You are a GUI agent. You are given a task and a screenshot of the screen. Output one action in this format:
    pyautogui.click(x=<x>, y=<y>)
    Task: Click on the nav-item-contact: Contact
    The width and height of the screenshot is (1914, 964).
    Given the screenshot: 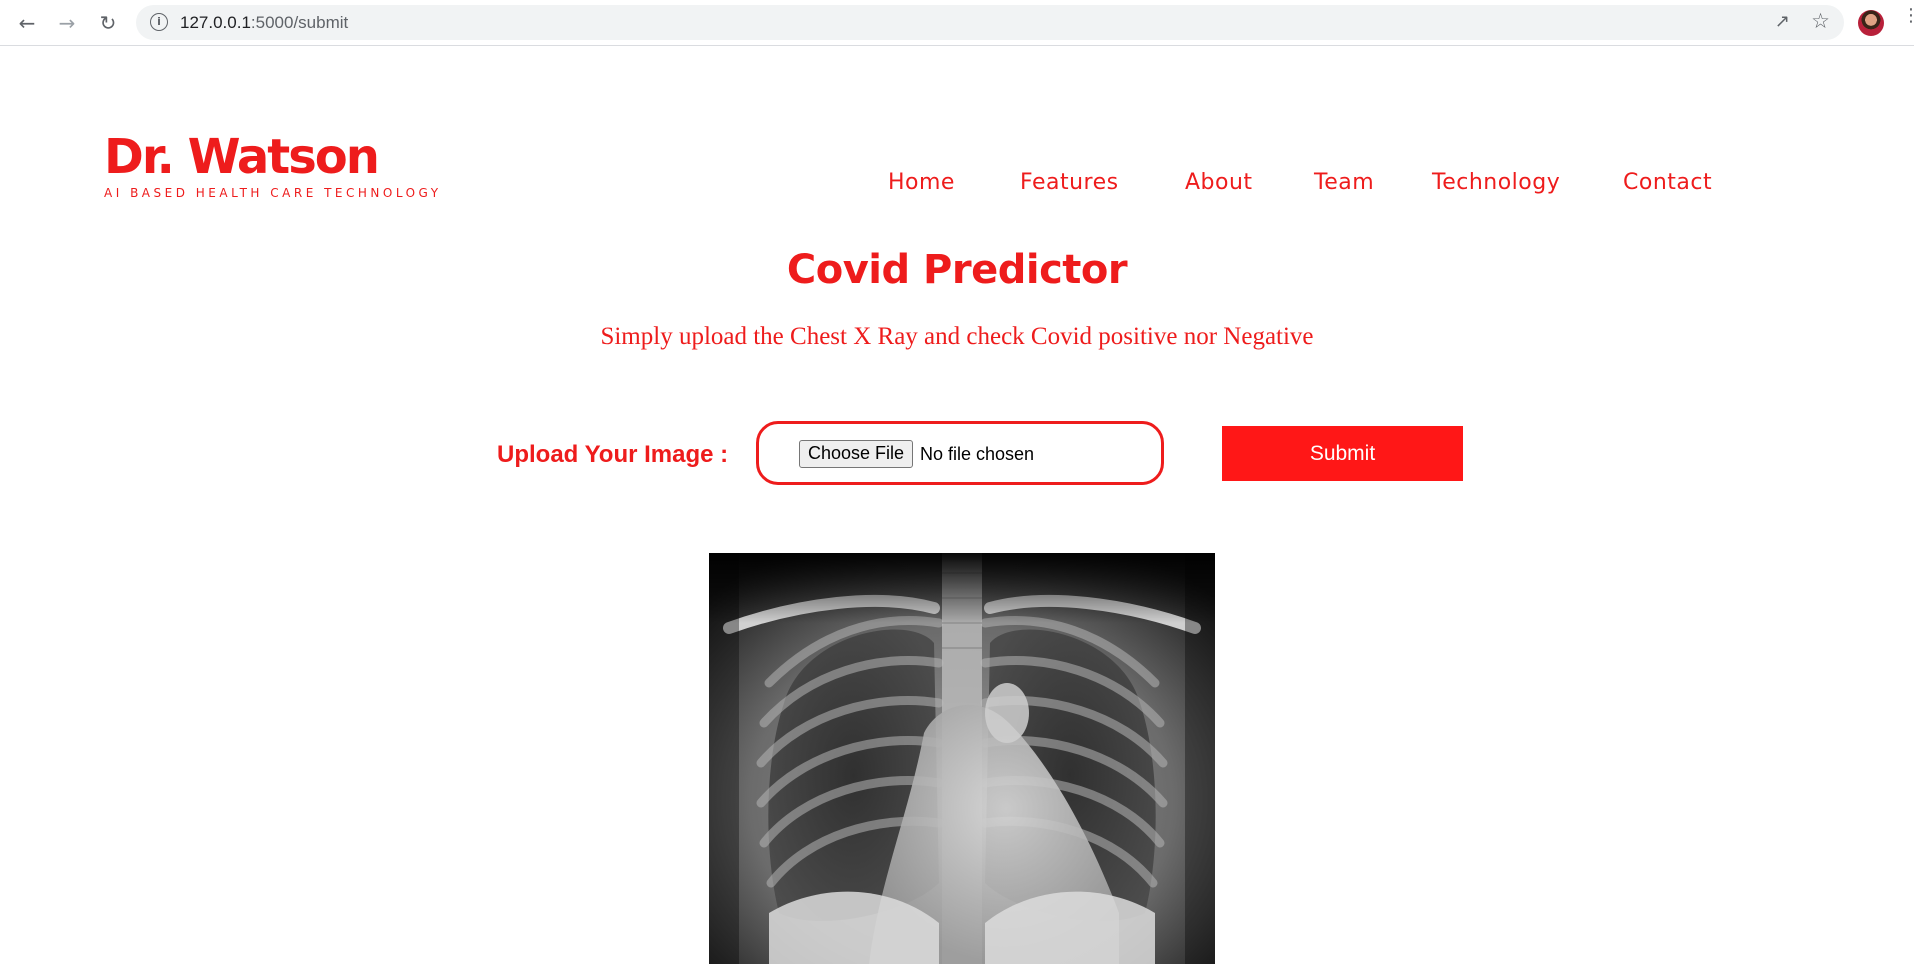 What is the action you would take?
    pyautogui.click(x=1667, y=182)
    